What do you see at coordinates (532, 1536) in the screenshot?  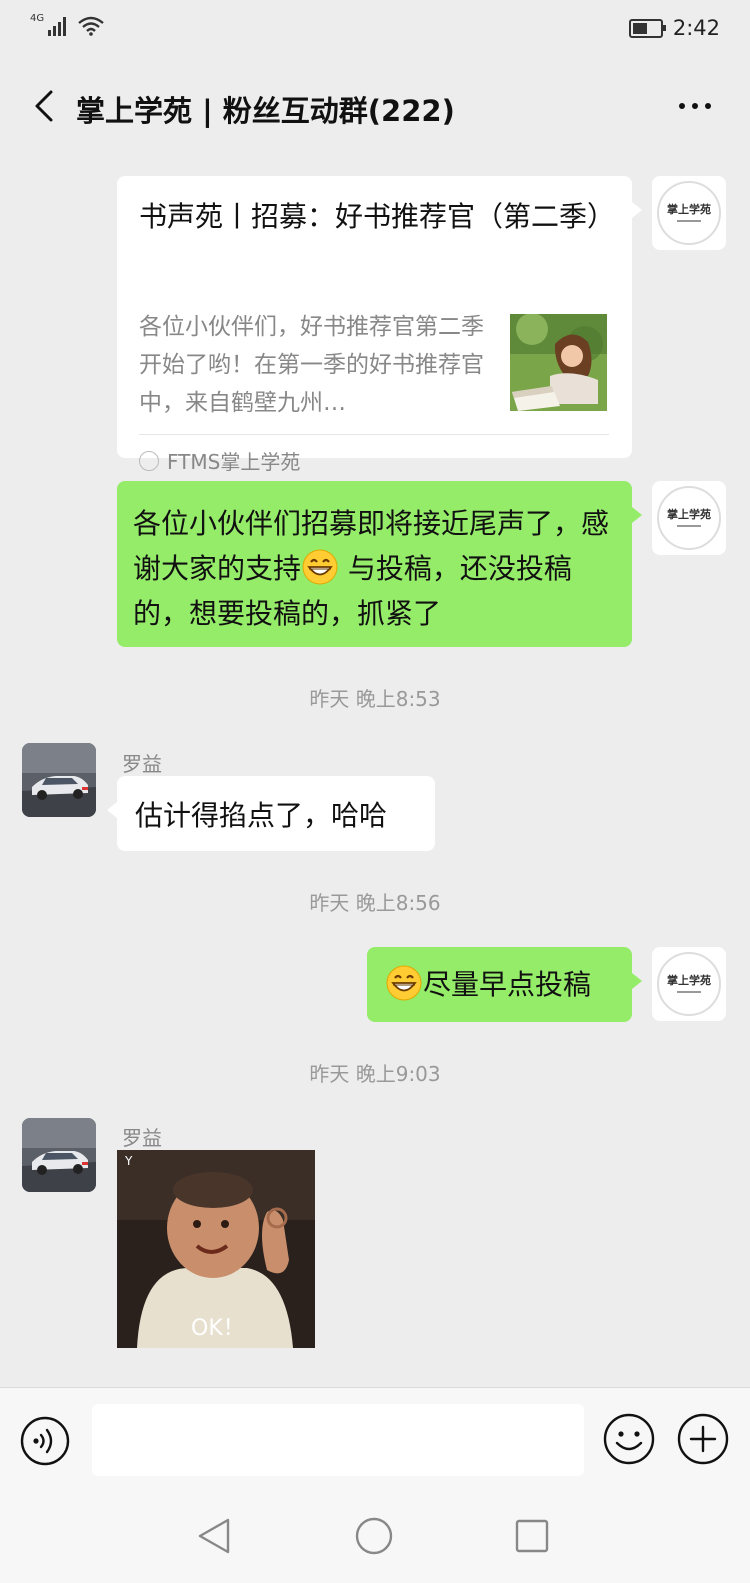 I see `system-recents-icon` at bounding box center [532, 1536].